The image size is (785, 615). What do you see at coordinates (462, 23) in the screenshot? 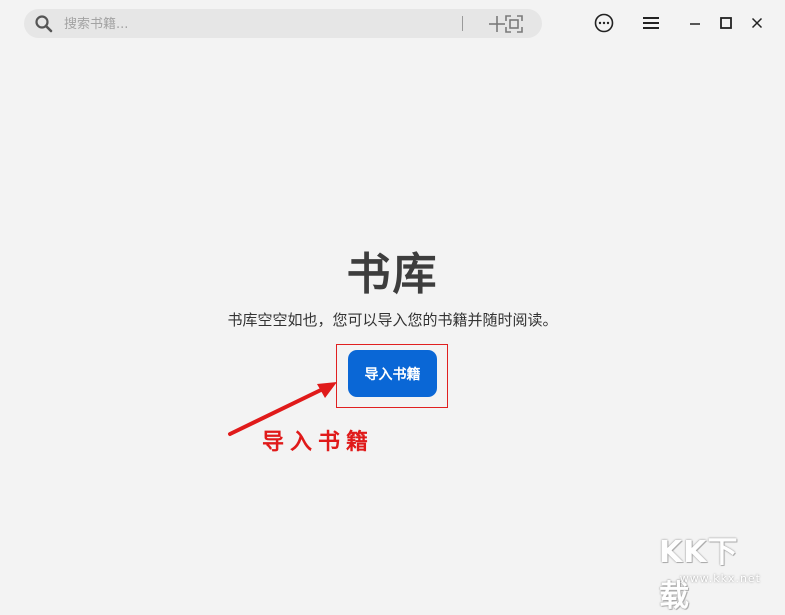
I see `search-divider` at bounding box center [462, 23].